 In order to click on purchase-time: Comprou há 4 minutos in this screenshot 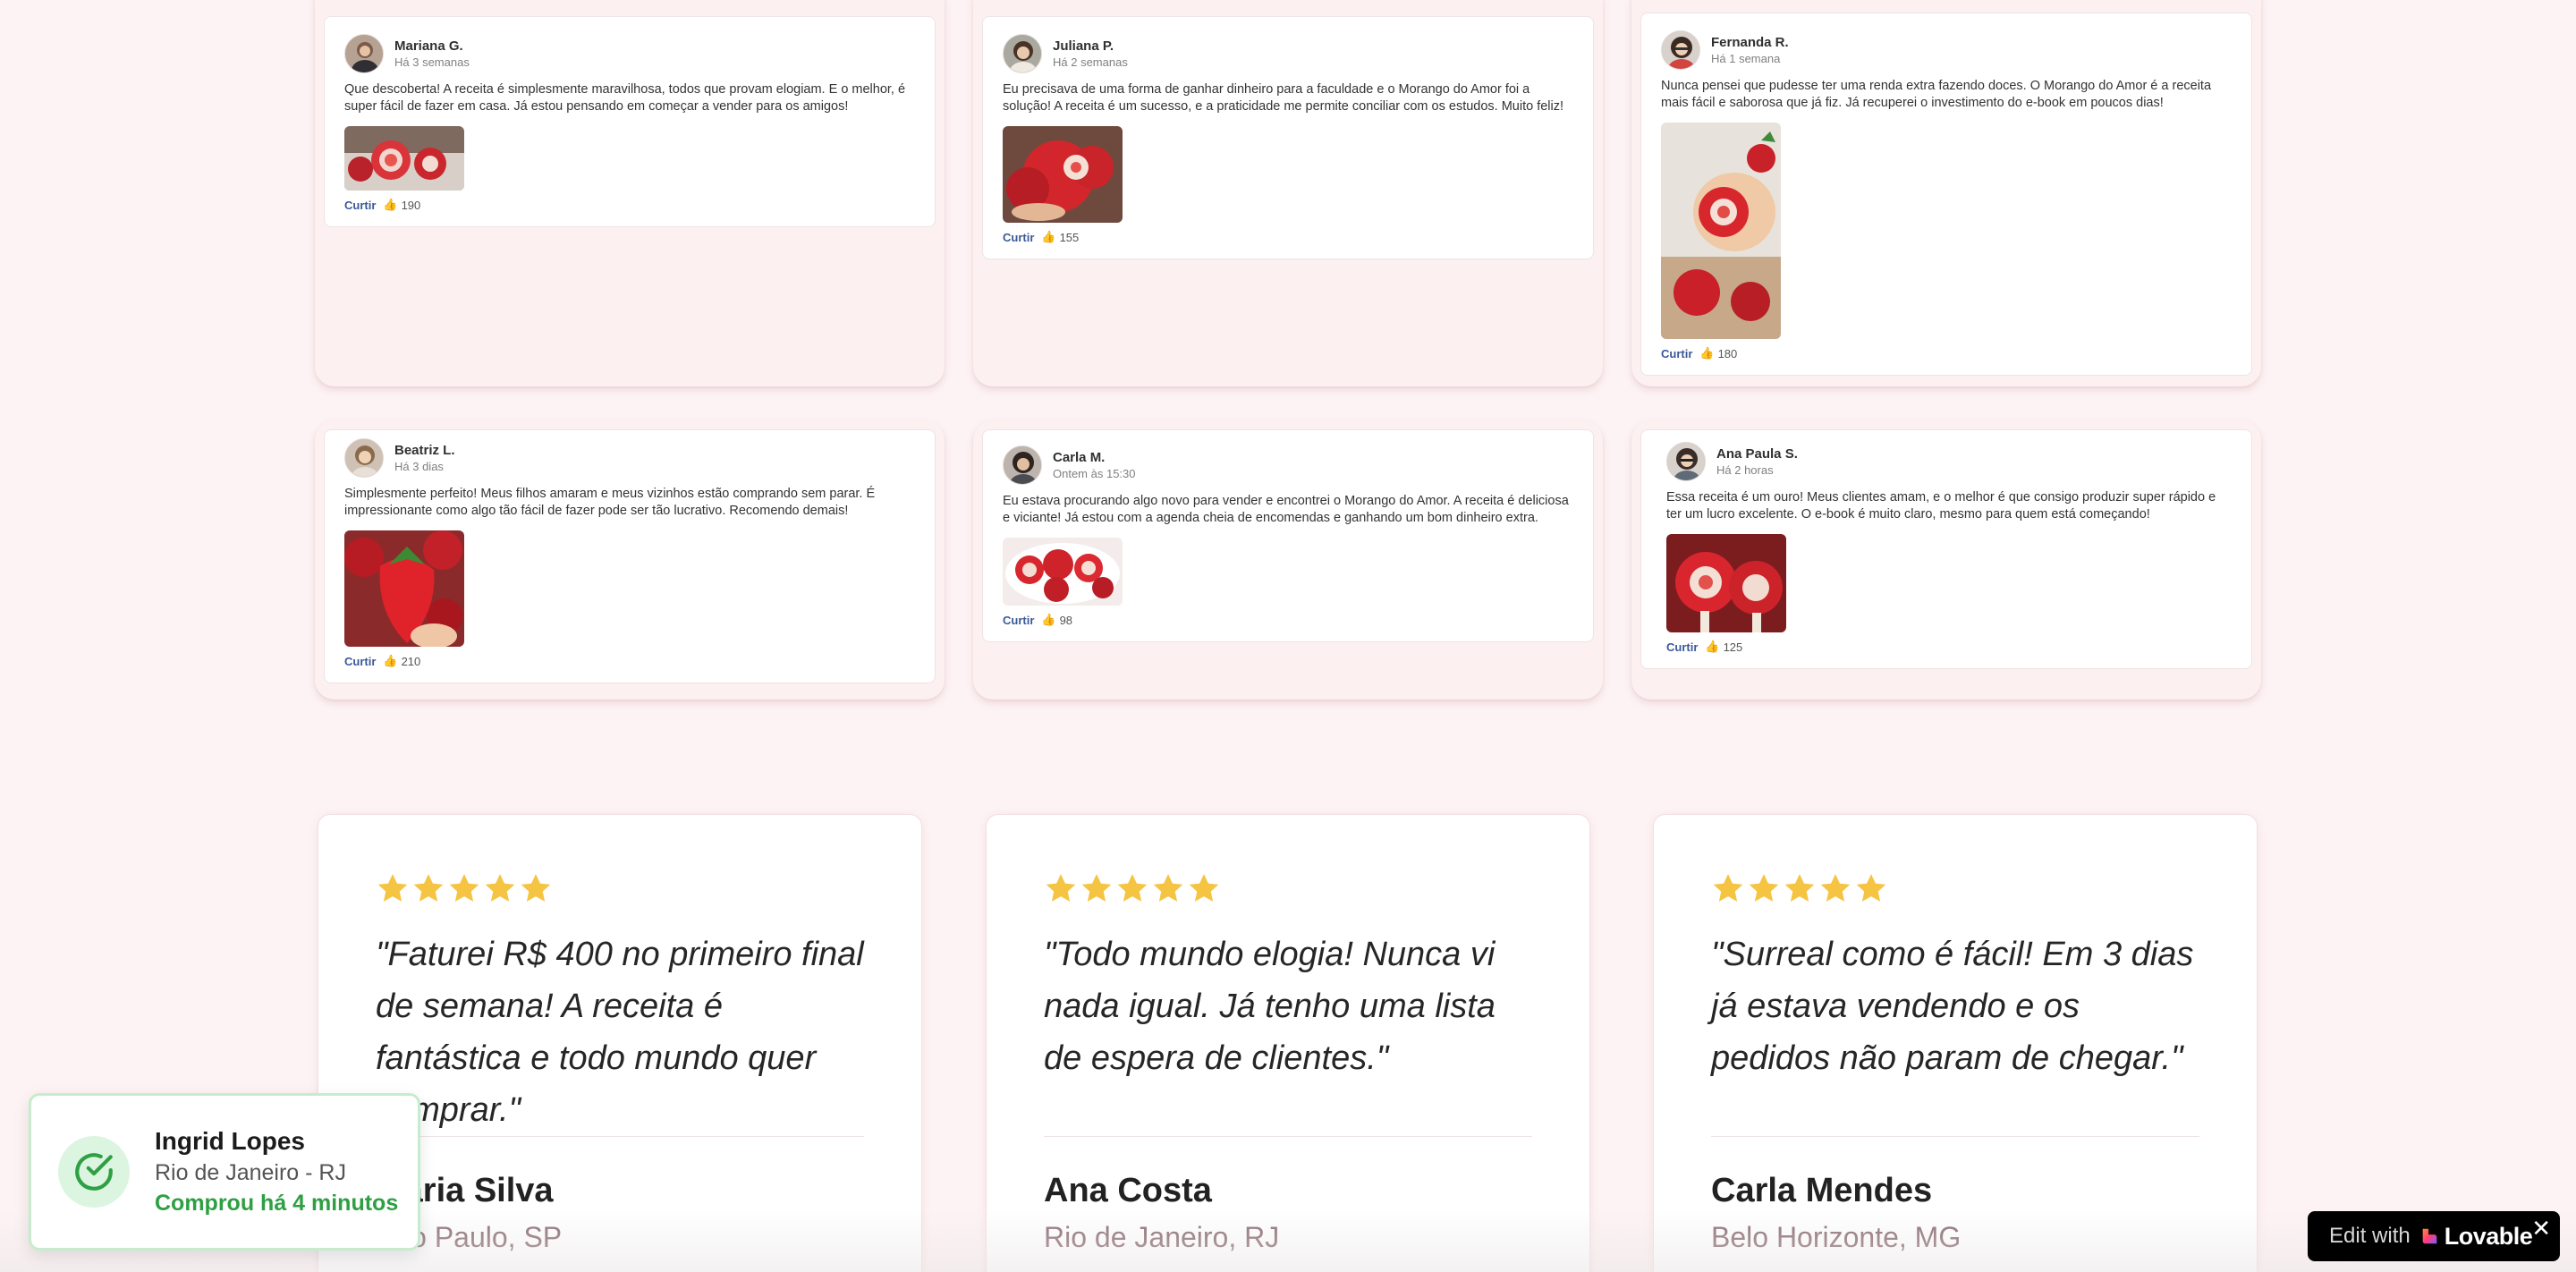, I will do `click(277, 1203)`.